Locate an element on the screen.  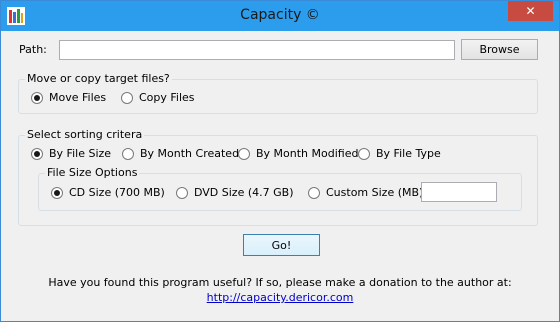
custom-size-radio: Custom Size (MB) is located at coordinates (365, 192).